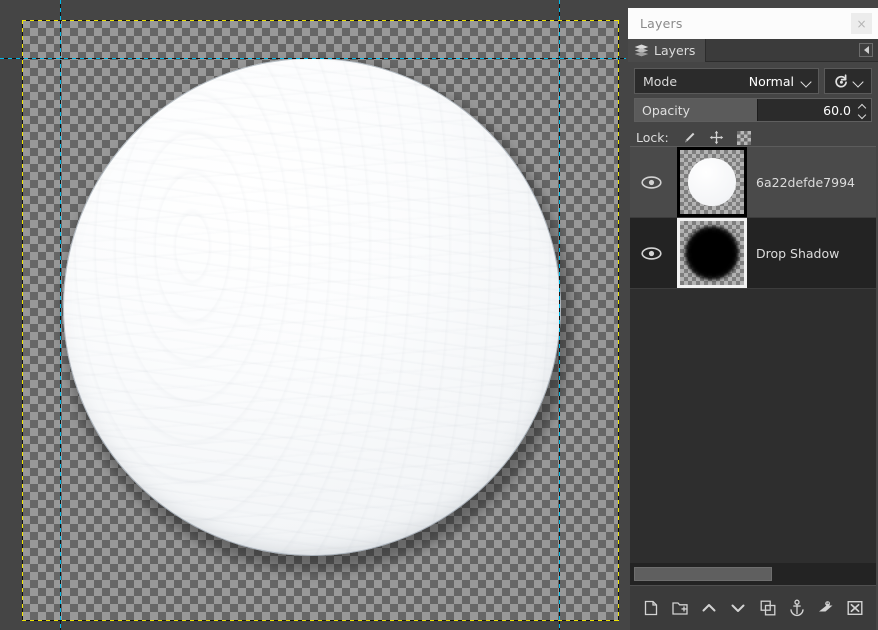 This screenshot has width=878, height=630. What do you see at coordinates (717, 138) in the screenshot?
I see `move-cross-icon` at bounding box center [717, 138].